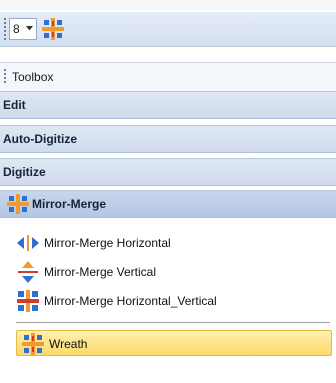 The width and height of the screenshot is (336, 383). Describe the element at coordinates (53, 29) in the screenshot. I see `wreath-toolbar-button` at that location.